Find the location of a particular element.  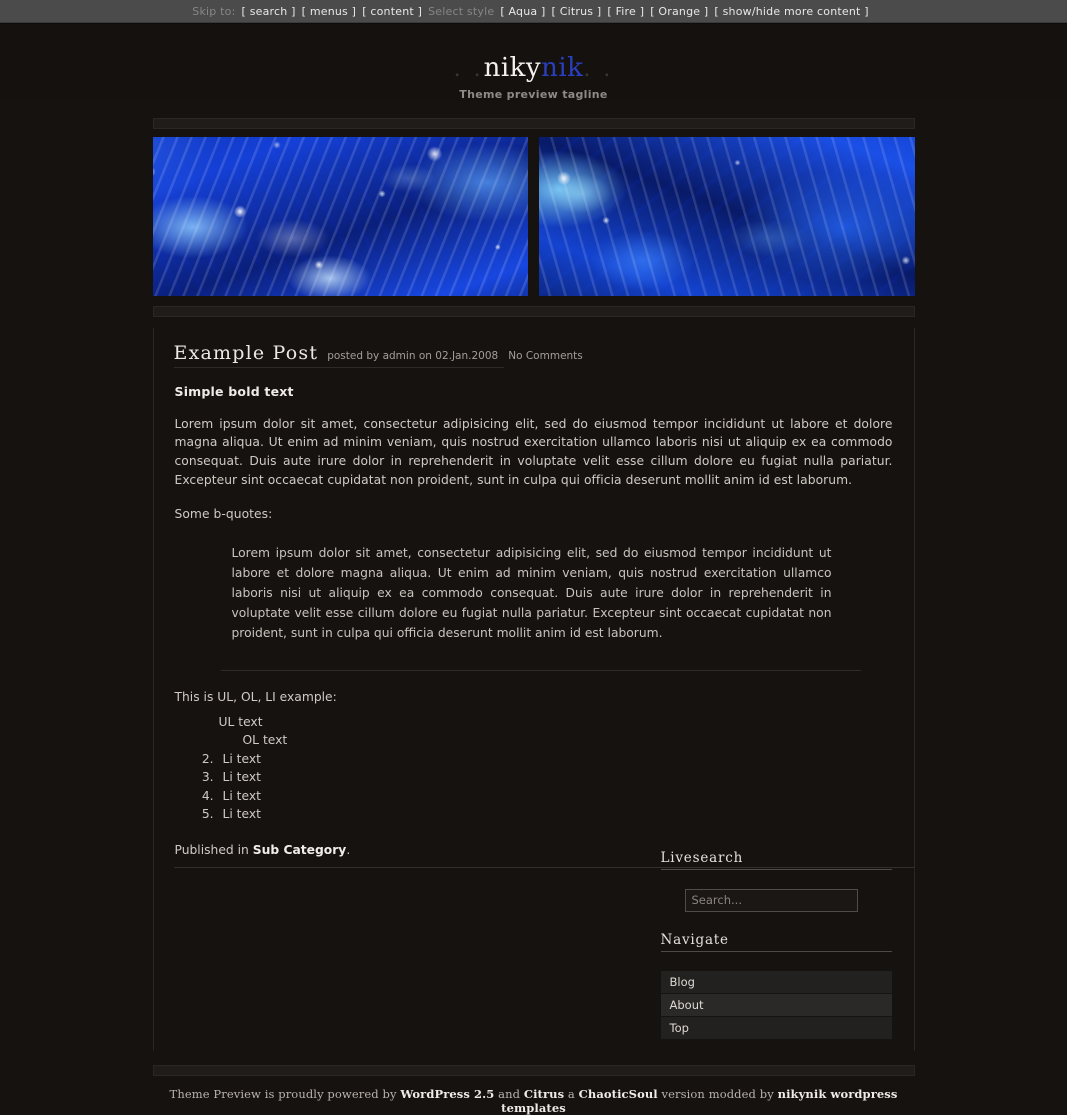

site-title-part2: nik is located at coordinates (562, 68).